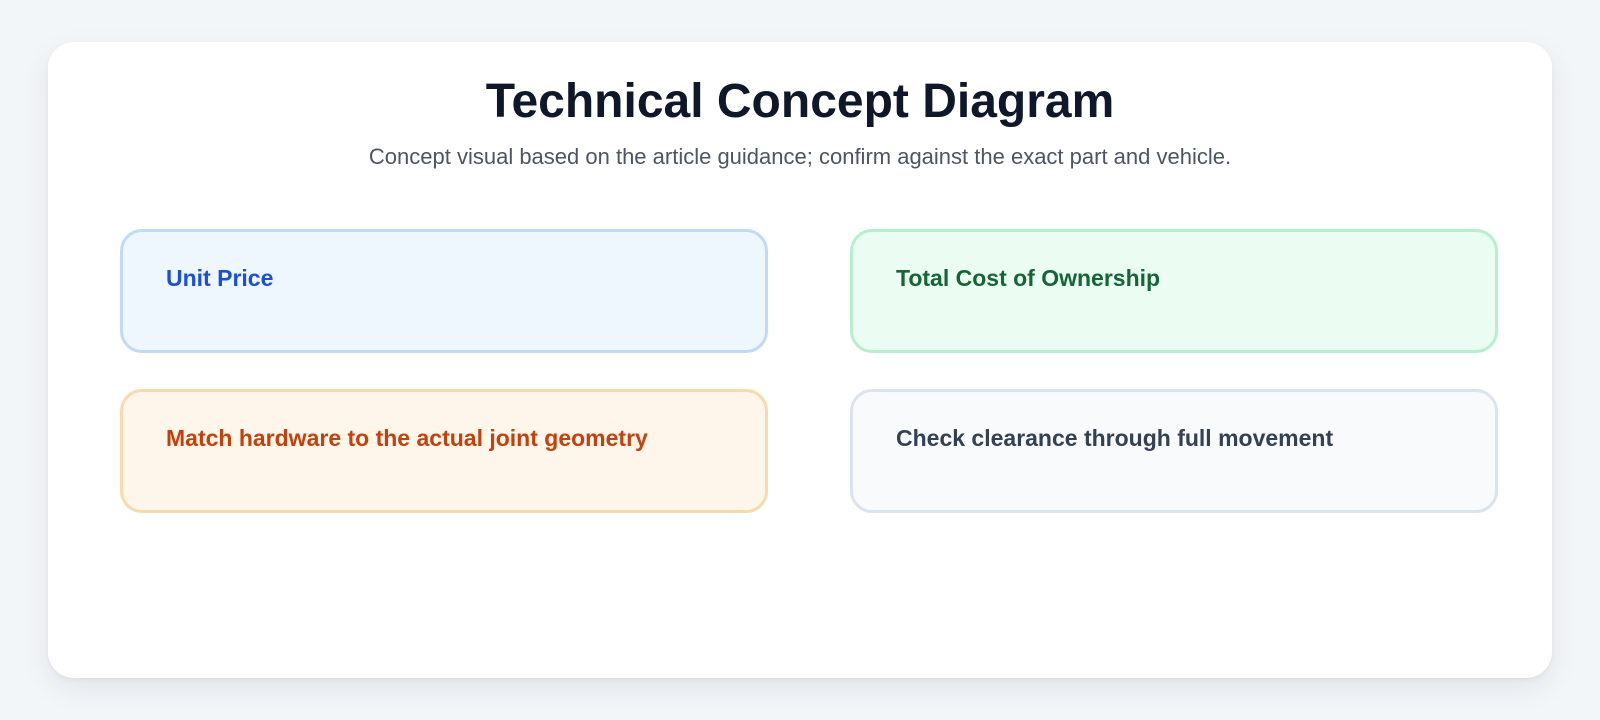 The width and height of the screenshot is (1600, 720). What do you see at coordinates (1115, 438) in the screenshot?
I see `concept-box-label: Check clearance through full movement` at bounding box center [1115, 438].